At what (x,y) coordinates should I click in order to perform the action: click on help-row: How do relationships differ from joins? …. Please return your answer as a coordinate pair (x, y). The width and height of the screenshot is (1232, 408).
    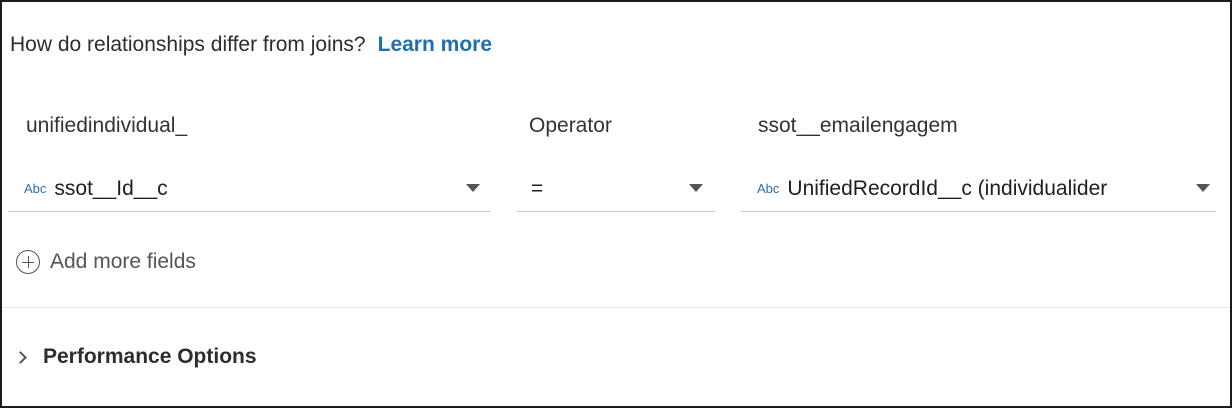
    Looking at the image, I should click on (251, 45).